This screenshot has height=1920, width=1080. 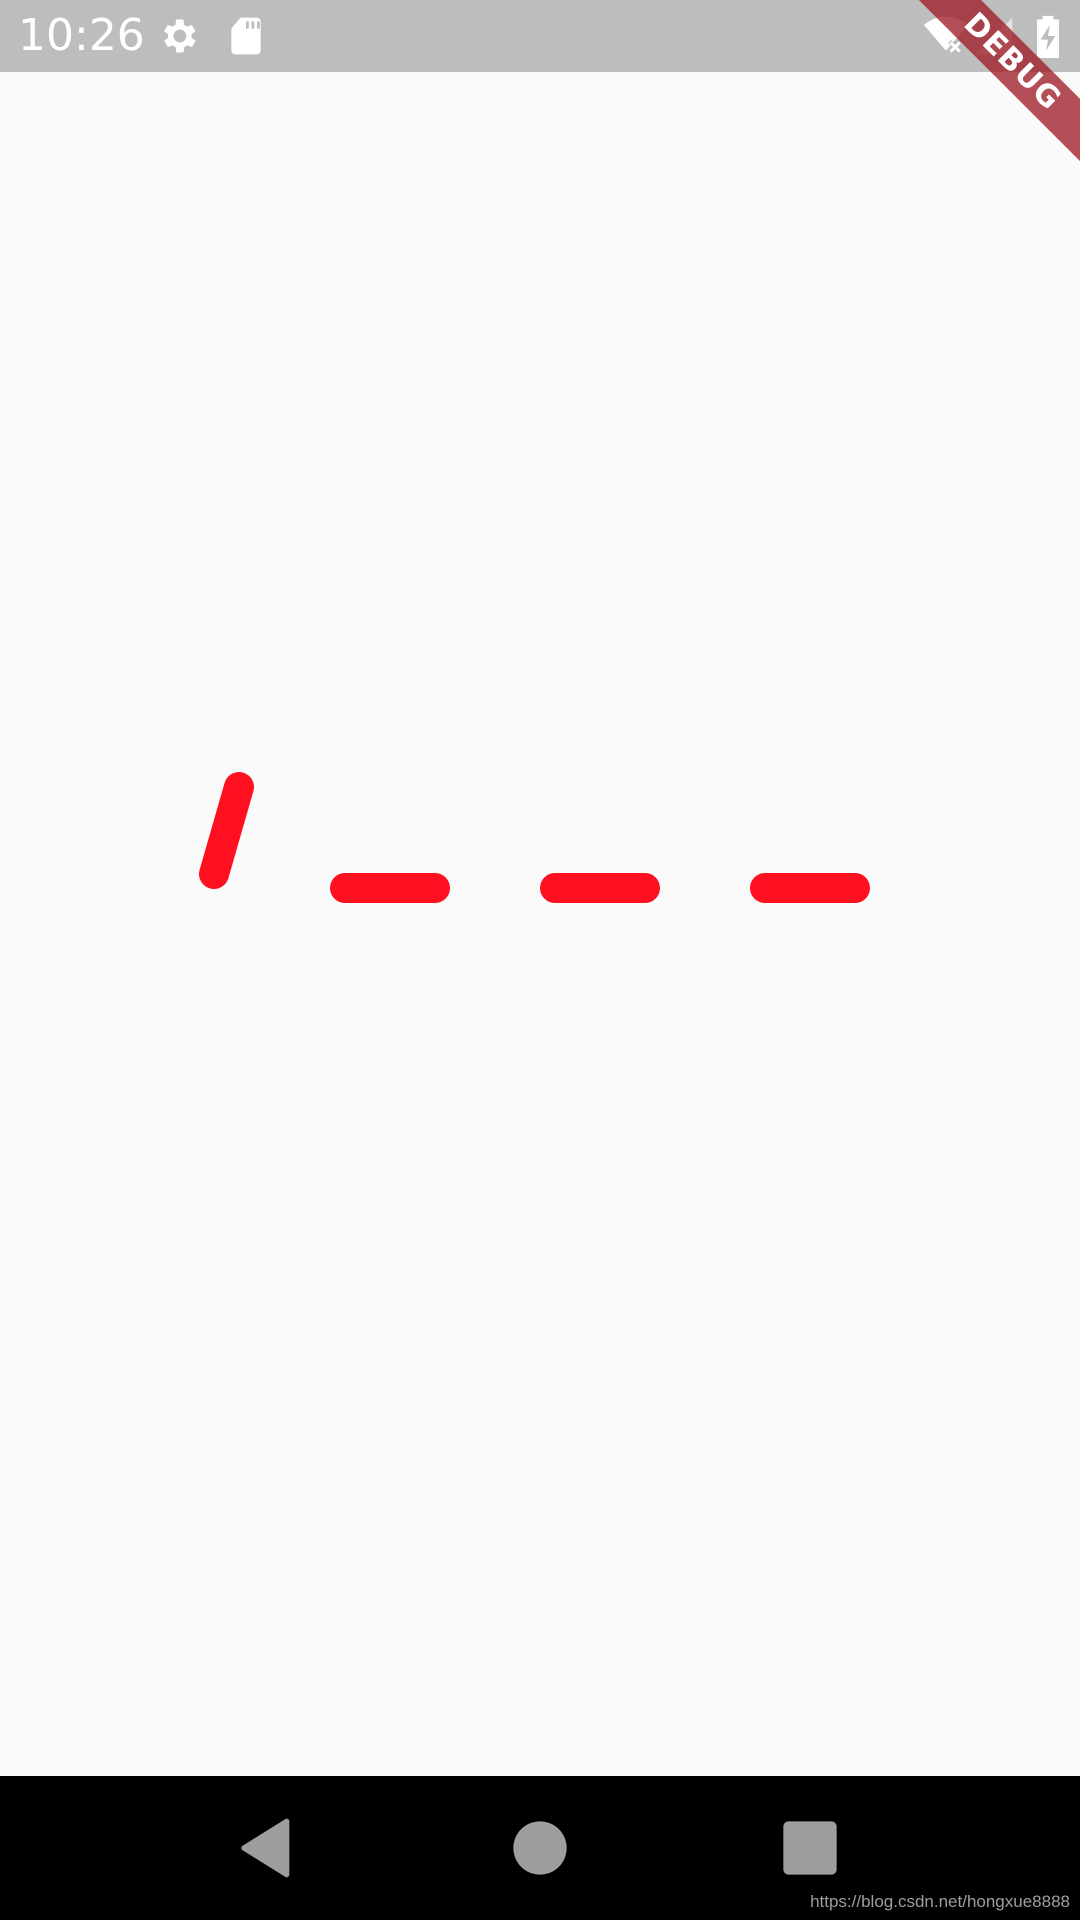 What do you see at coordinates (946, 36) in the screenshot?
I see `wifi-off-icon` at bounding box center [946, 36].